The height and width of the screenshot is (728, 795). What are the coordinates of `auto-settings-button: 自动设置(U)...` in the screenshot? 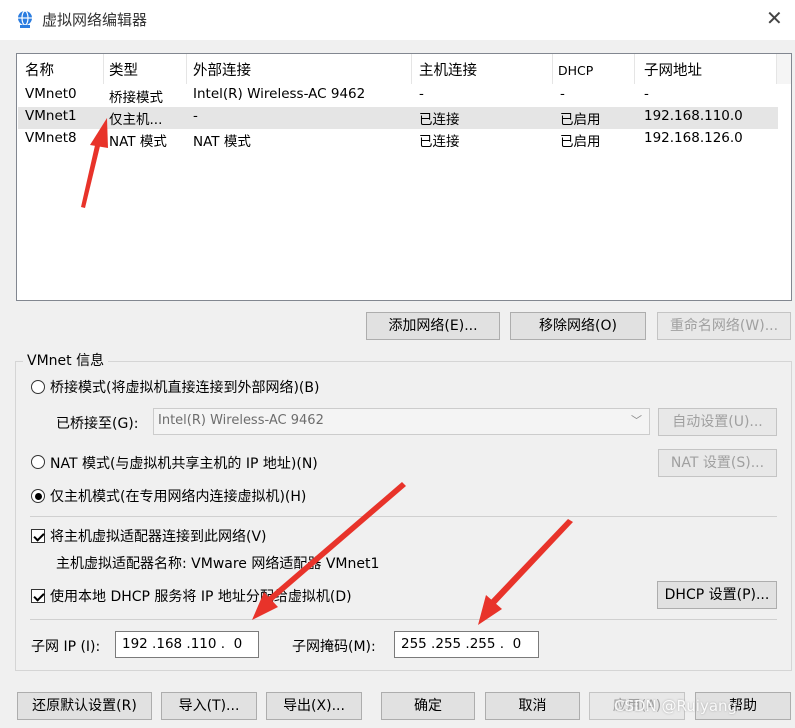 It's located at (717, 422).